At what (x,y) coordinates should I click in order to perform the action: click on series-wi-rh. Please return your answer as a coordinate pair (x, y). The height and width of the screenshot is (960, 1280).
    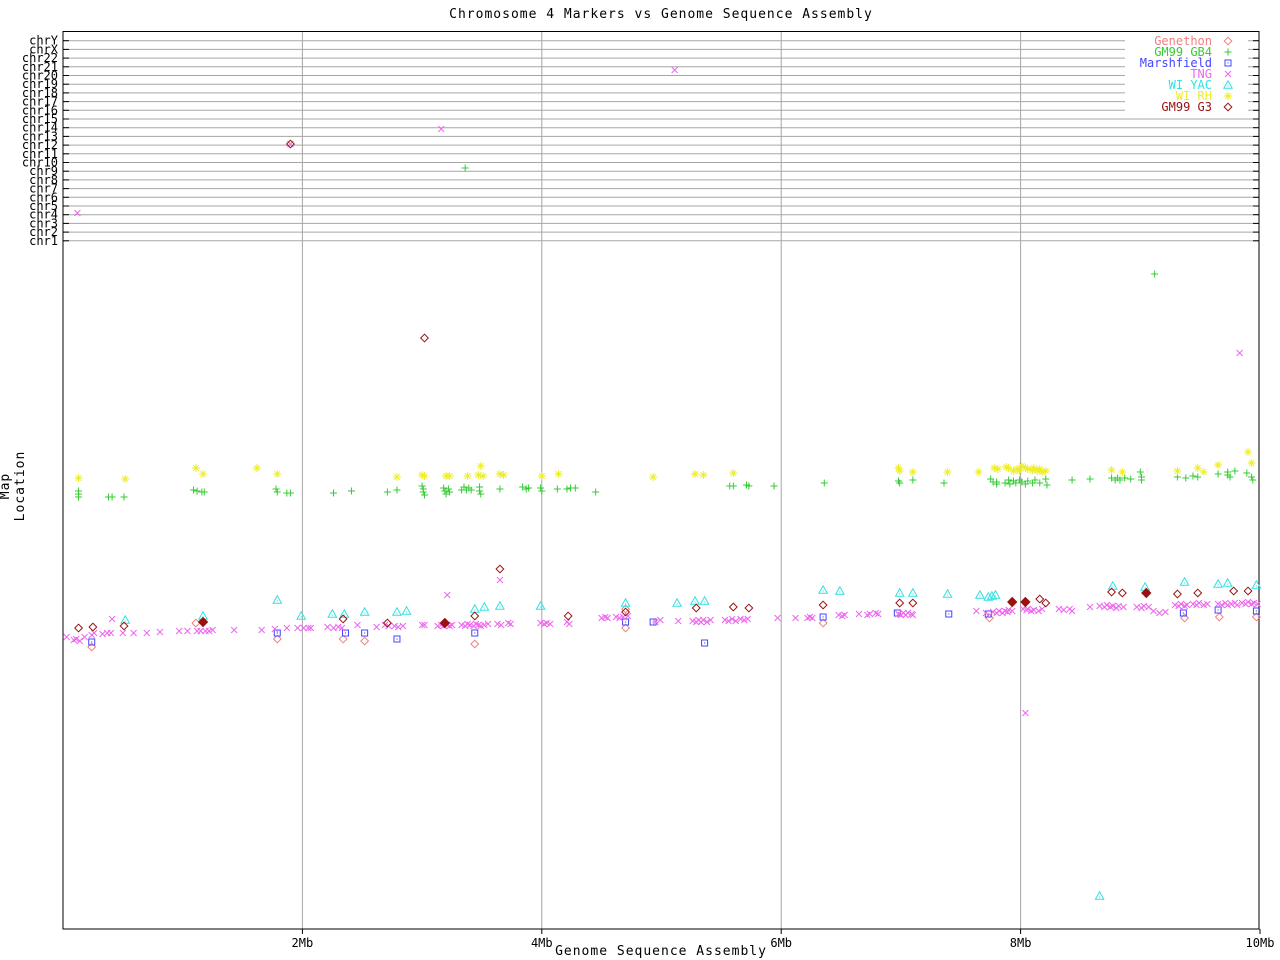
    Looking at the image, I should click on (665, 465).